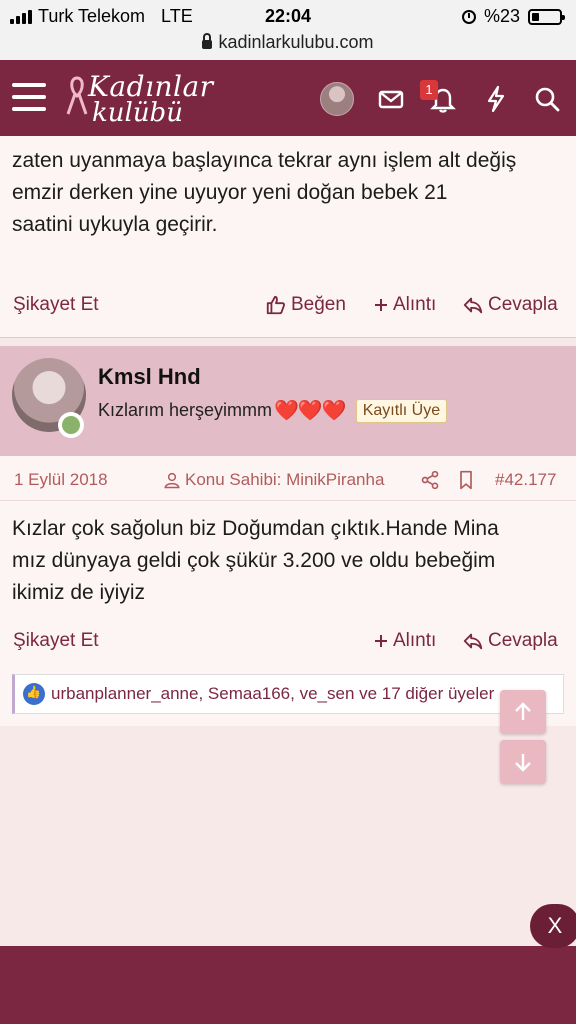 The height and width of the screenshot is (1024, 576). What do you see at coordinates (288, 98) in the screenshot?
I see `site-header: Kadınlar kulübü` at bounding box center [288, 98].